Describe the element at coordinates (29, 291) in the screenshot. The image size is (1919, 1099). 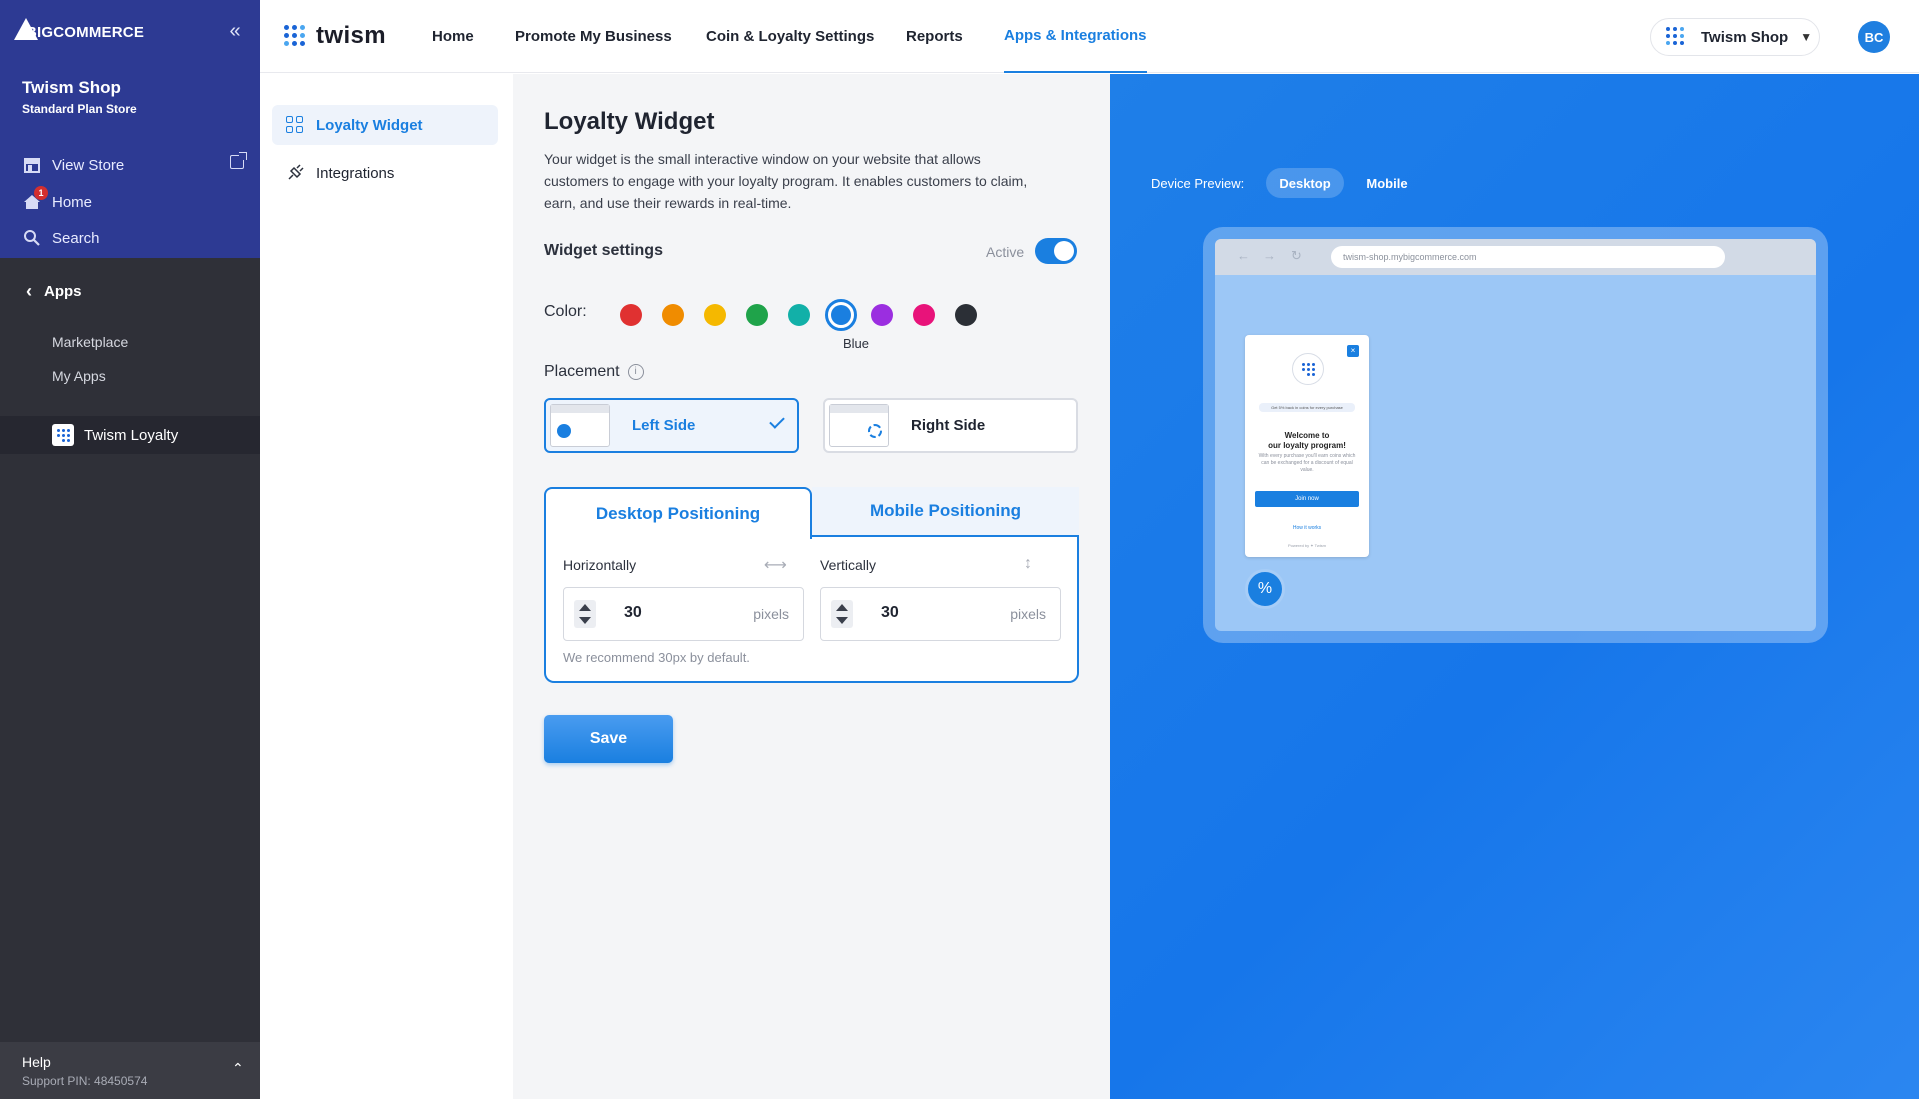
I see `chevron-left-icon: ‹` at that location.